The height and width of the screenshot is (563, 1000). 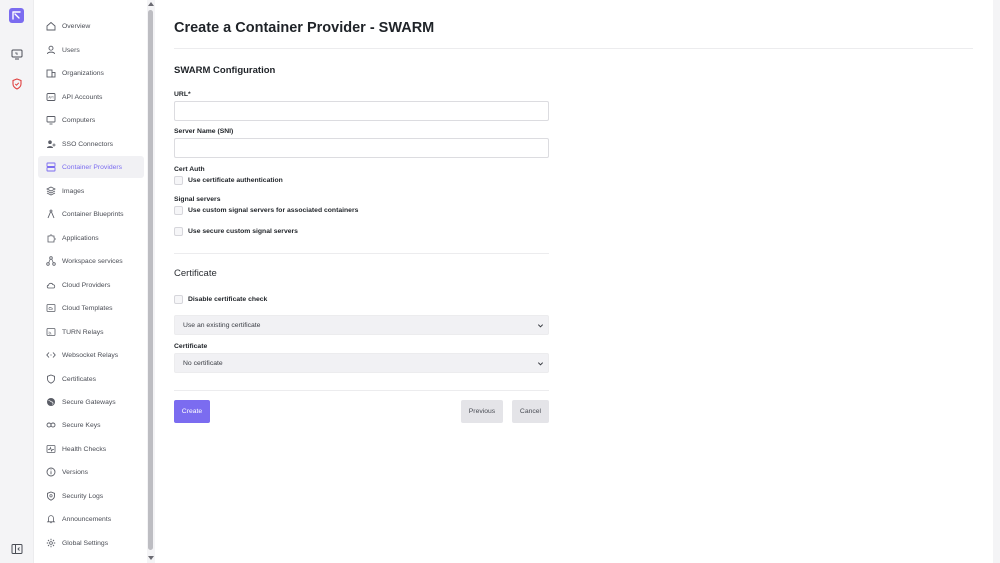 What do you see at coordinates (189, 169) in the screenshot?
I see `cert-auth-label: Cert Auth` at bounding box center [189, 169].